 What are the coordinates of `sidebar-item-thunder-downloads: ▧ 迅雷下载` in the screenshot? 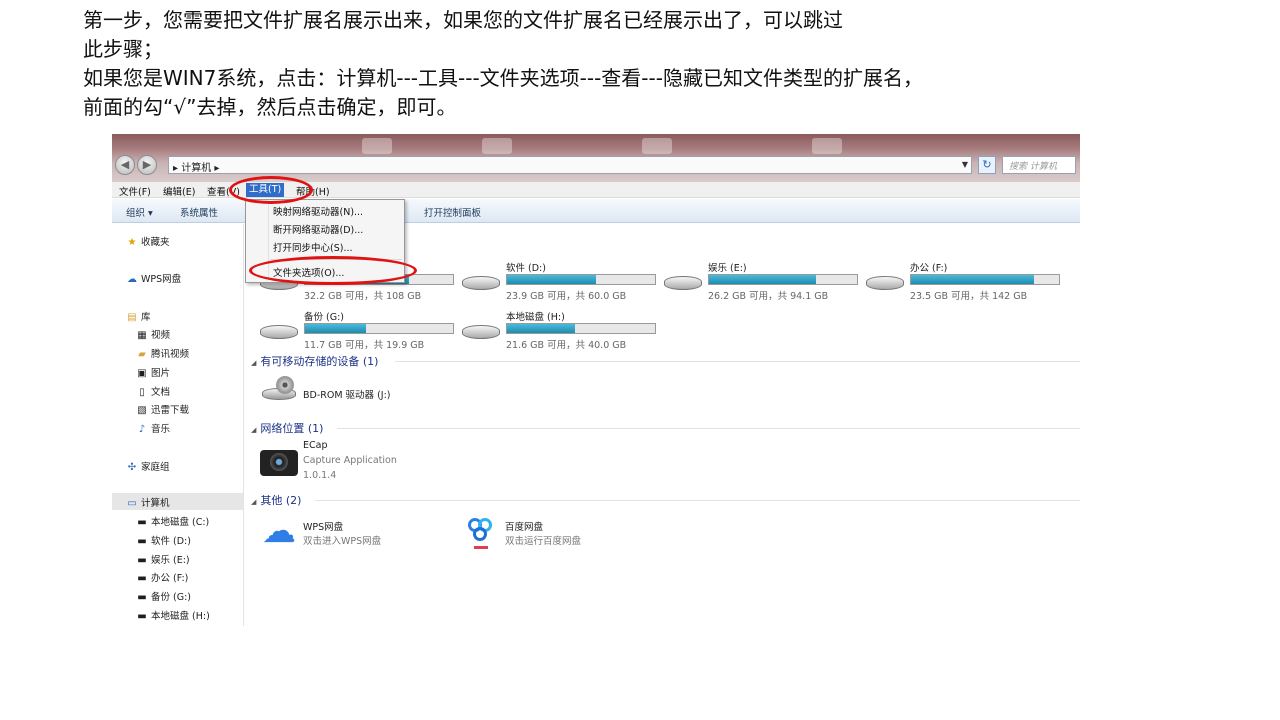 It's located at (162, 409).